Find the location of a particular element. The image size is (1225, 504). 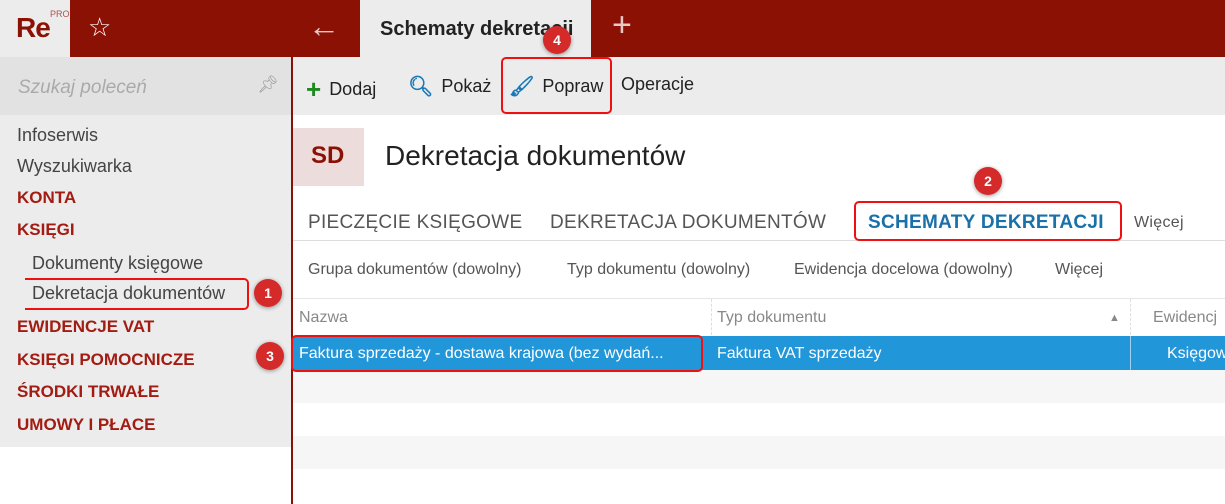

page-badge: SD is located at coordinates (328, 157).